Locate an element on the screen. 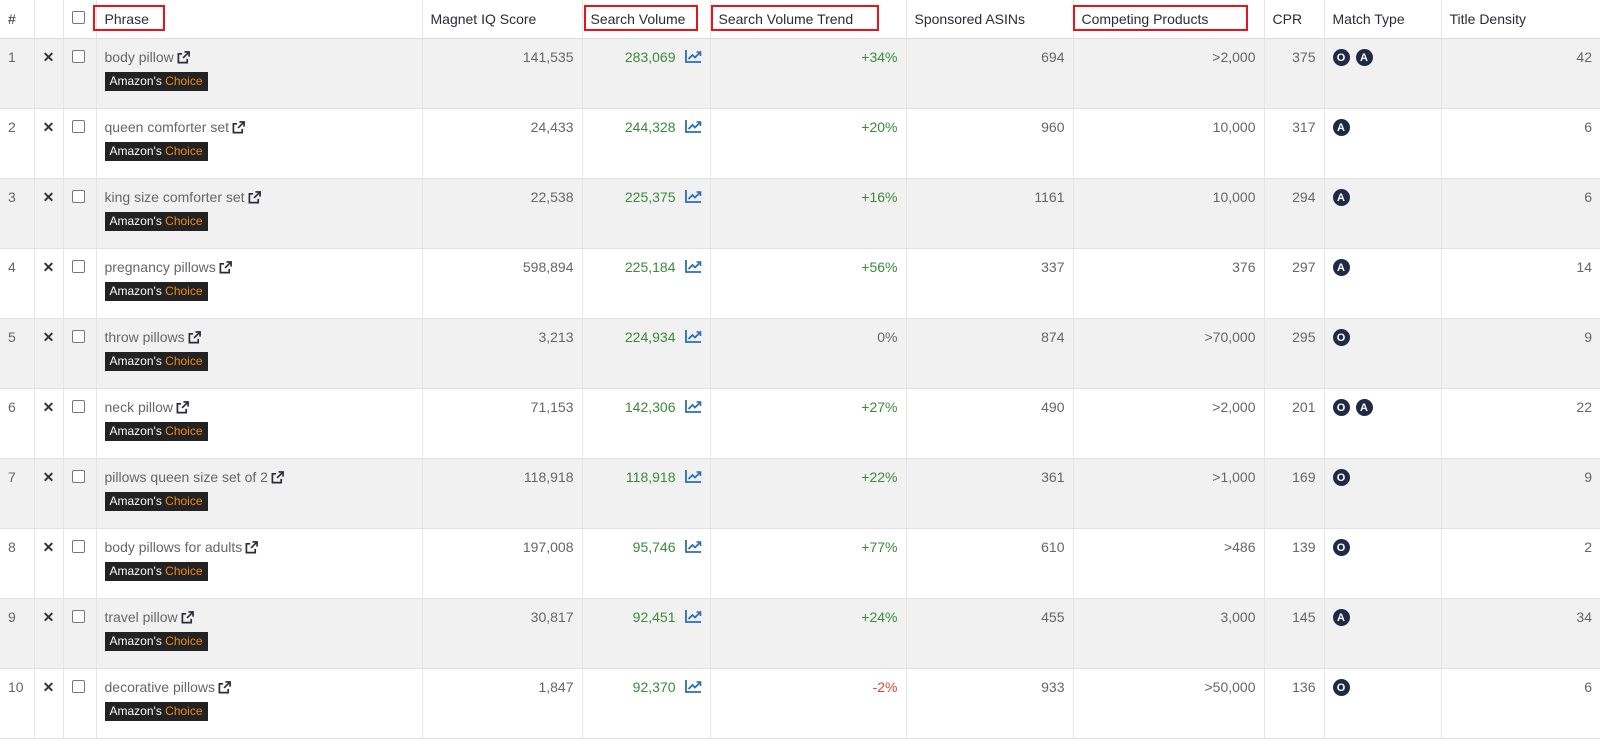 This screenshot has width=1600, height=739. header-cpr: CPR is located at coordinates (1294, 19).